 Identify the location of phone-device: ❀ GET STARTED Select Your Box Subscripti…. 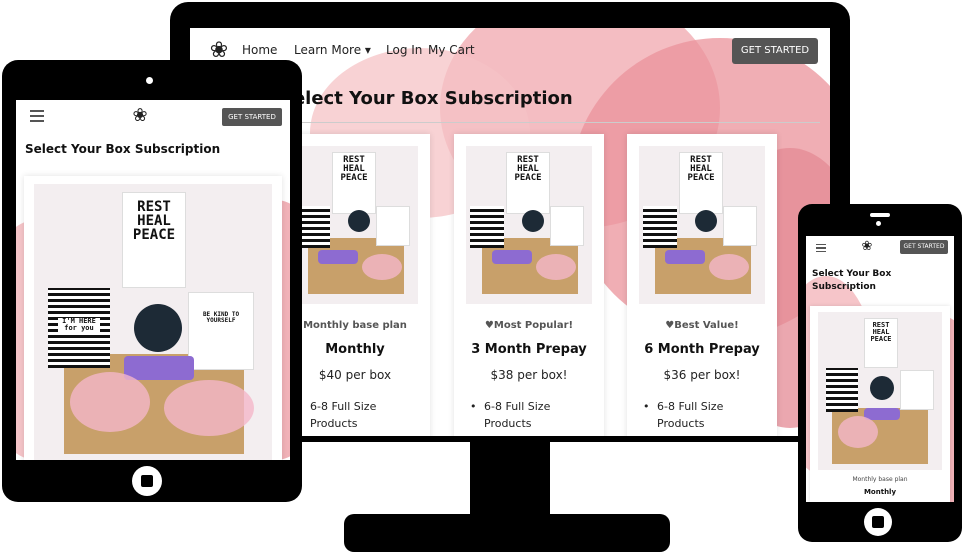
(880, 373).